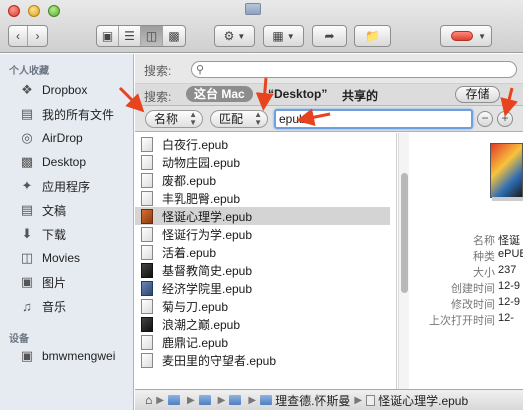 This screenshot has height=410, width=523. Describe the element at coordinates (158, 97) in the screenshot. I see `scope-label: 搜索:` at that location.